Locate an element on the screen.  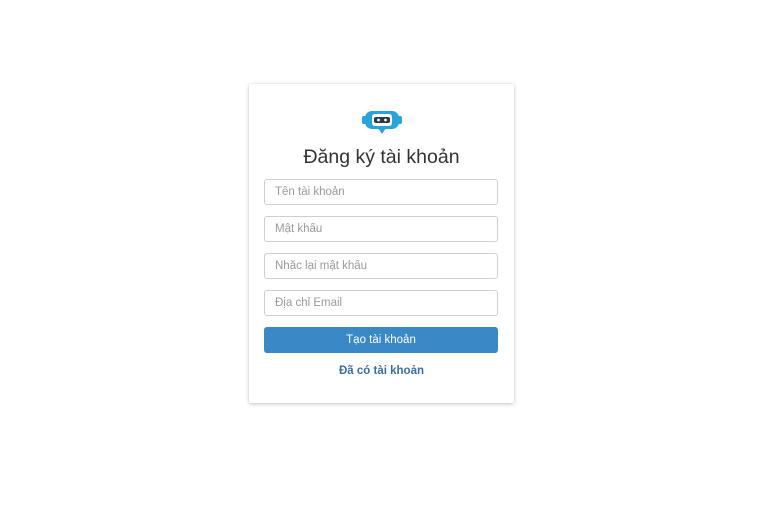
password-input is located at coordinates (381, 229).